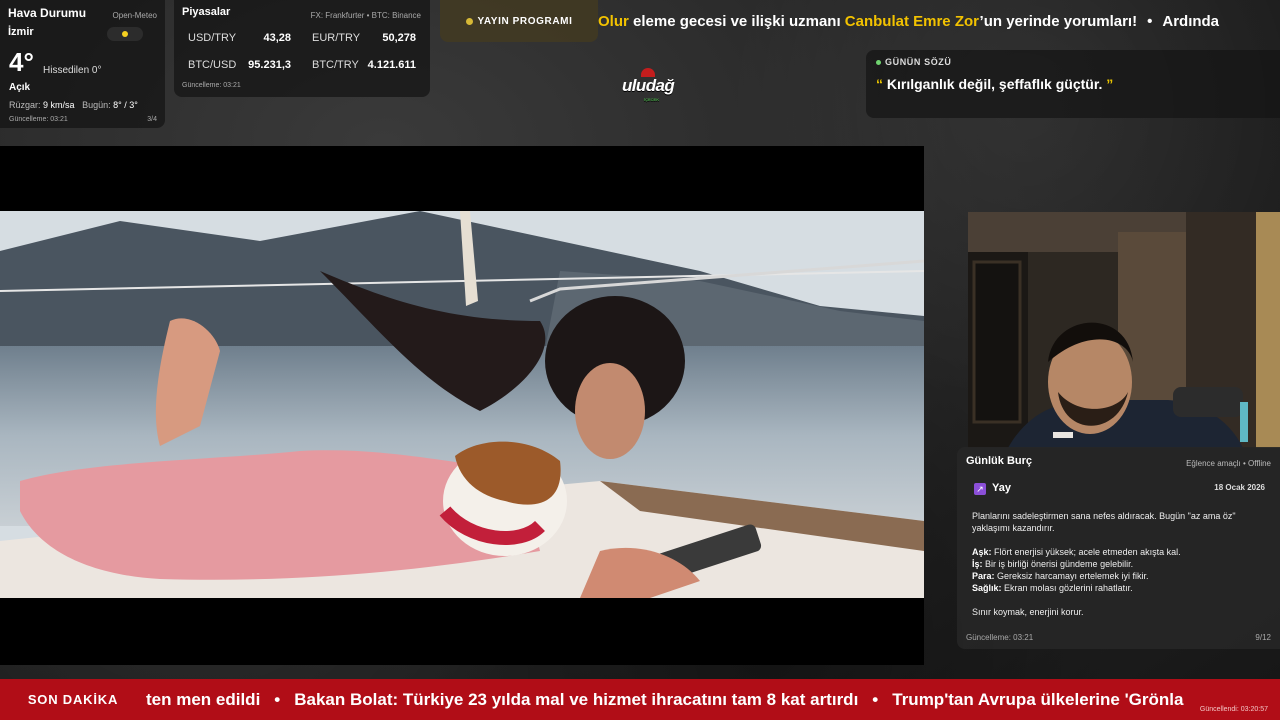 This screenshot has height=720, width=1280. Describe the element at coordinates (977, 564) in the screenshot. I see `horoscope-line-label: İş:` at that location.